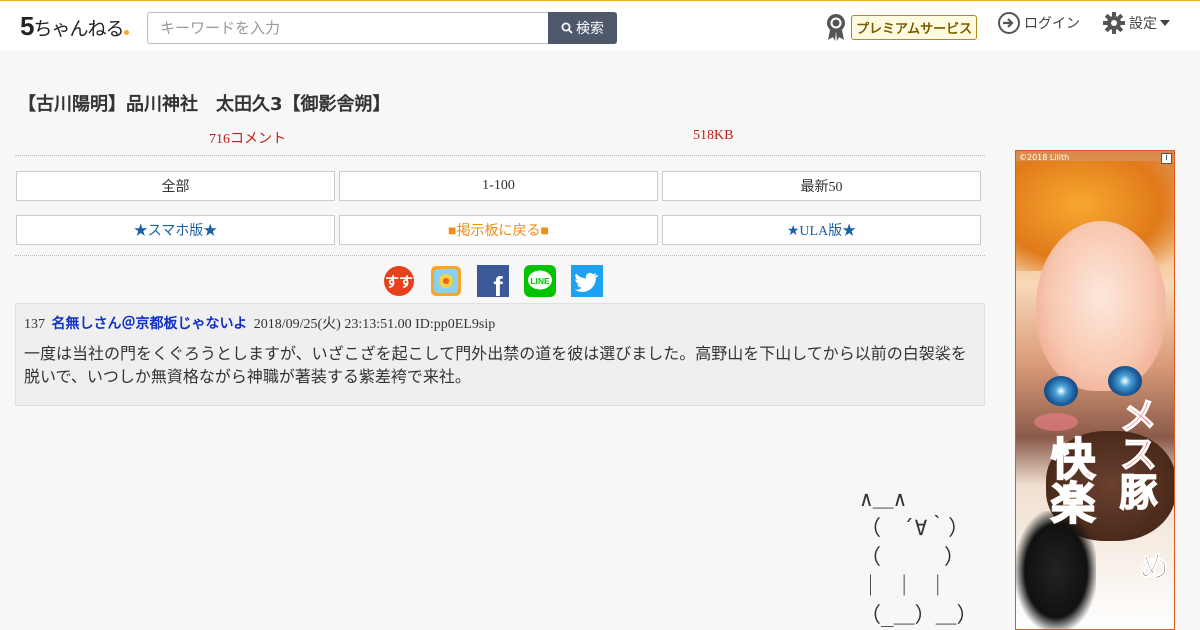  Describe the element at coordinates (587, 281) in the screenshot. I see `twitter-icon` at that location.